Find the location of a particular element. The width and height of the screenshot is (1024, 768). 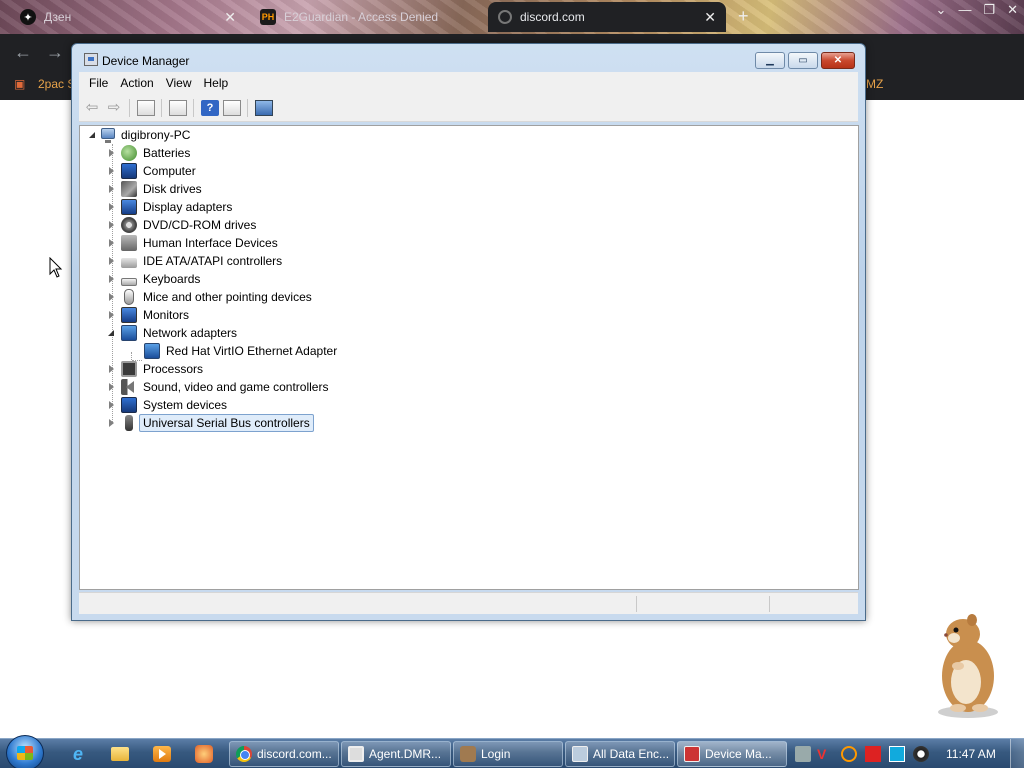

pinned-explorer is located at coordinates (120, 754).